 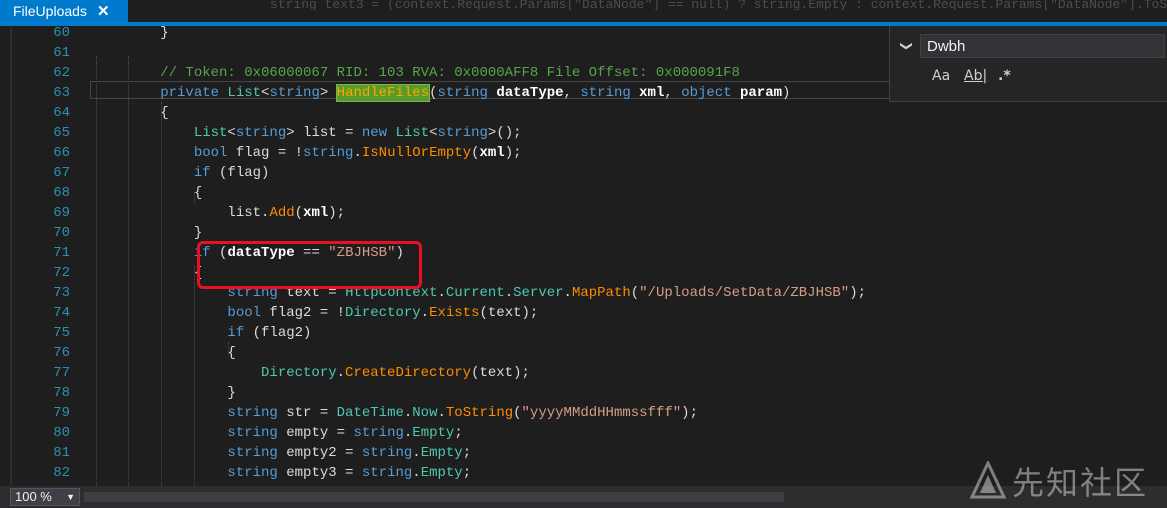 I want to click on code-token: xml, so click(x=652, y=93).